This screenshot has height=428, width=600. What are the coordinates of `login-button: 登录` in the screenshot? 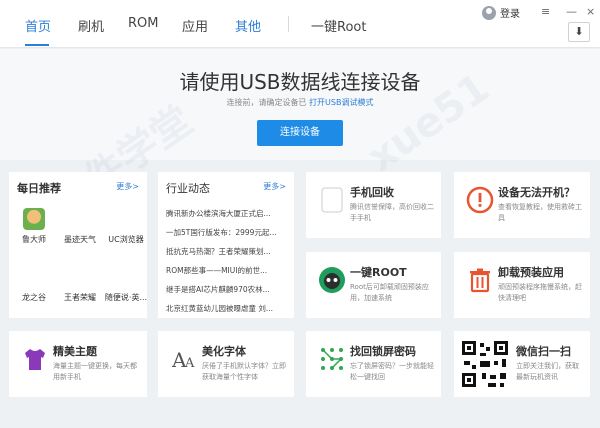 It's located at (501, 12).